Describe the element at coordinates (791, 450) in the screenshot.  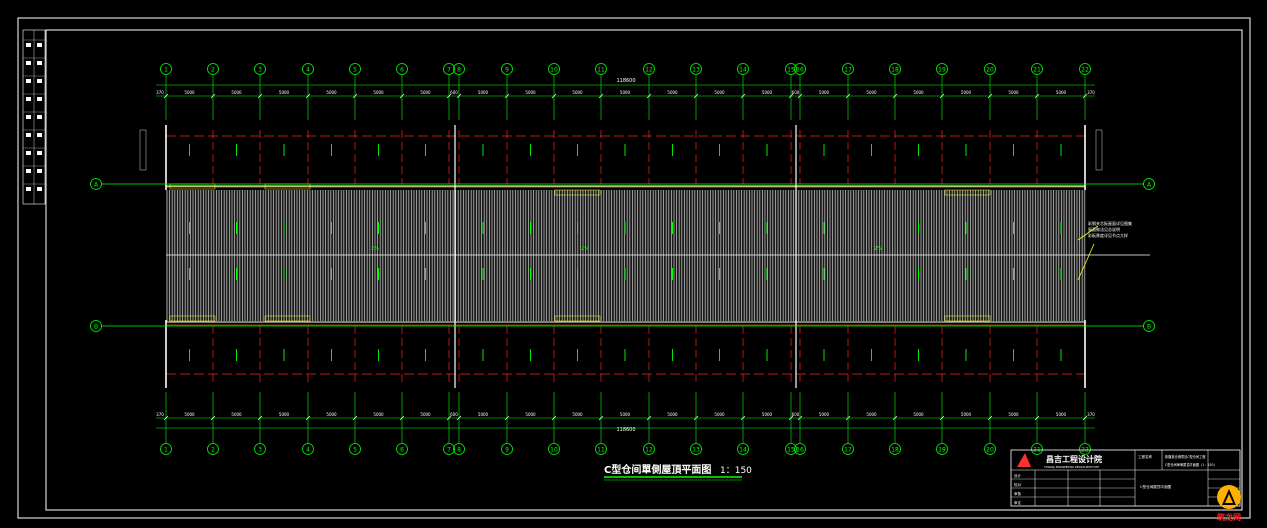
I see `grid-bubble-bottom-label-15: 15` at that location.